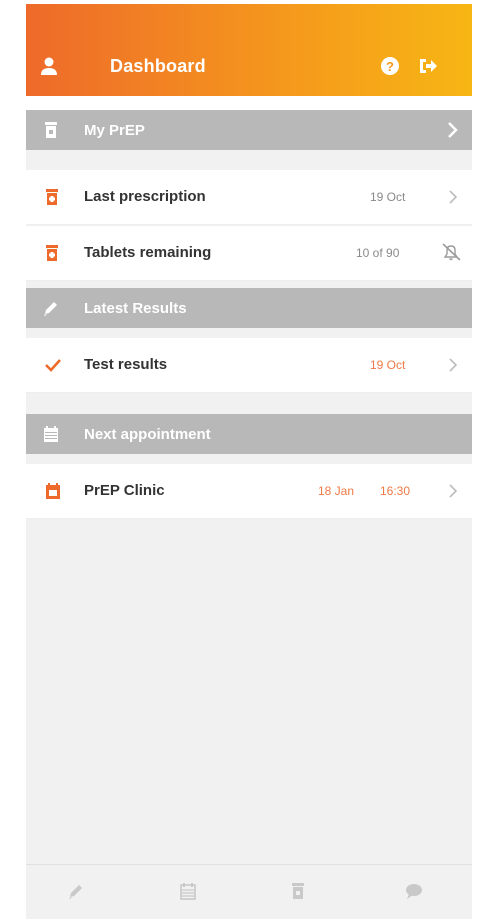 The image size is (480, 922). What do you see at coordinates (249, 130) in the screenshot?
I see `section-my-prep: My PrEP` at bounding box center [249, 130].